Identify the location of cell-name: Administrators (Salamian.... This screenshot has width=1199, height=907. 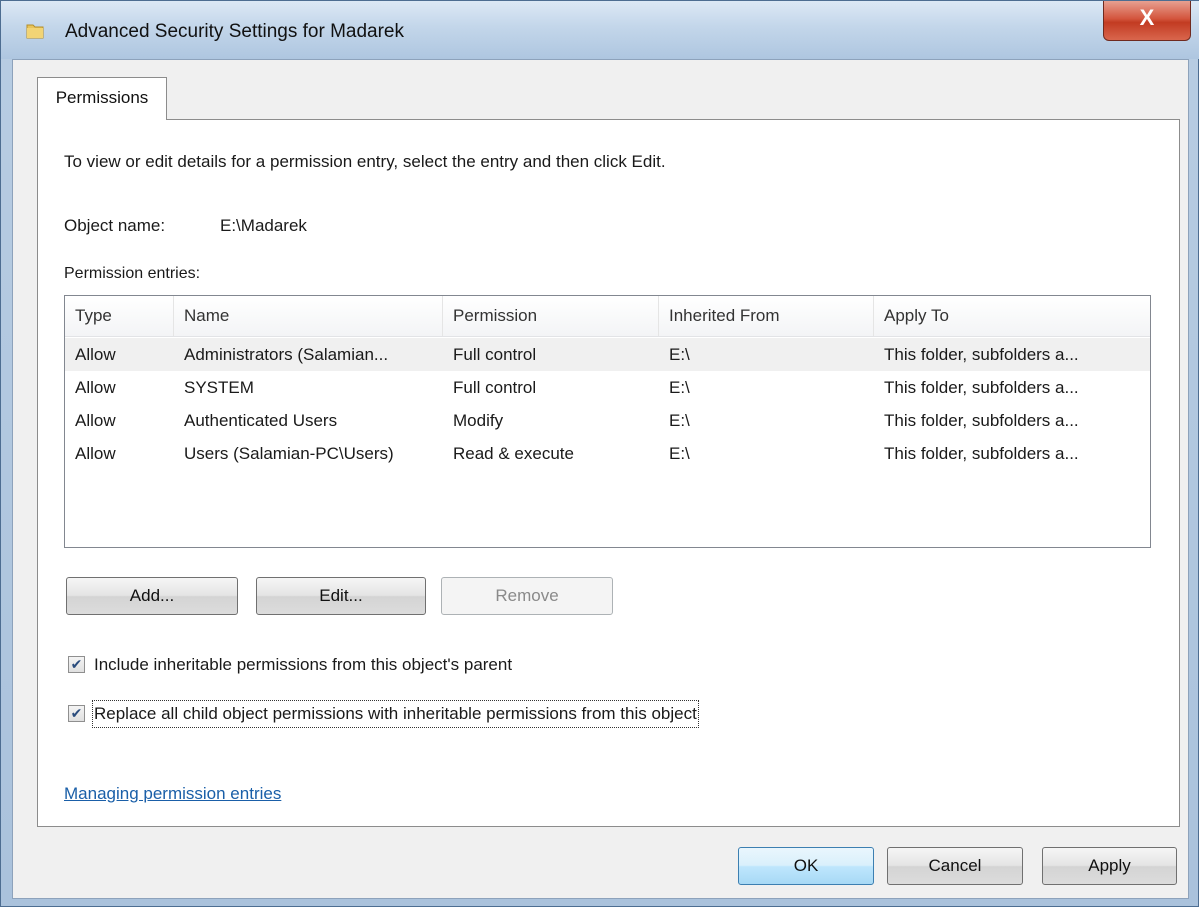
(286, 354).